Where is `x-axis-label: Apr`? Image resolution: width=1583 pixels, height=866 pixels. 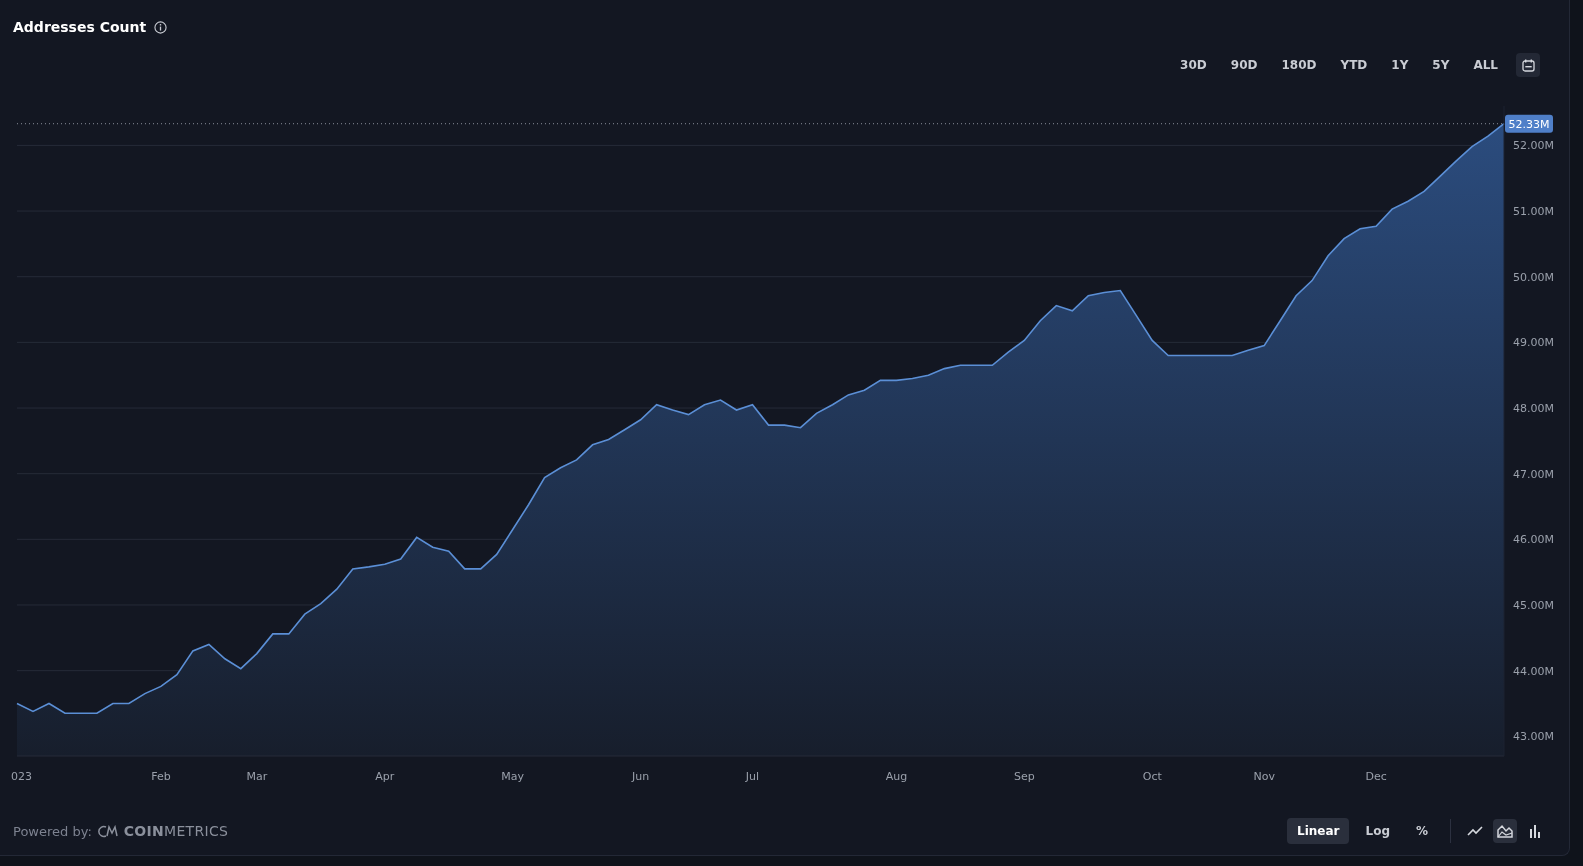
x-axis-label: Apr is located at coordinates (385, 776).